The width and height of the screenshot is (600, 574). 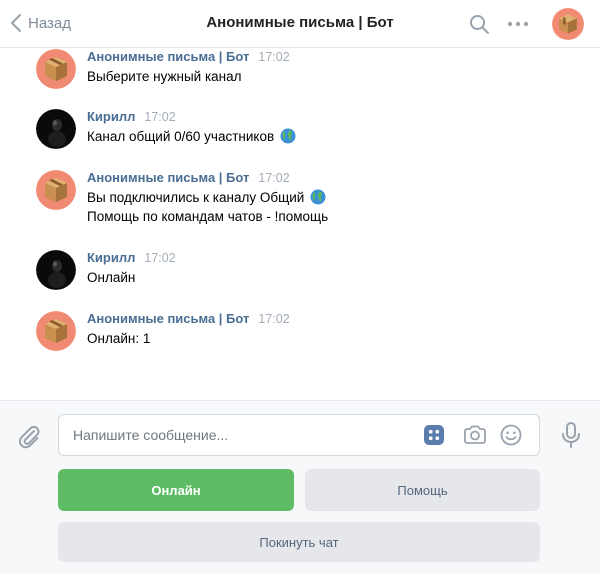 I want to click on paperclip-icon, so click(x=29, y=436).